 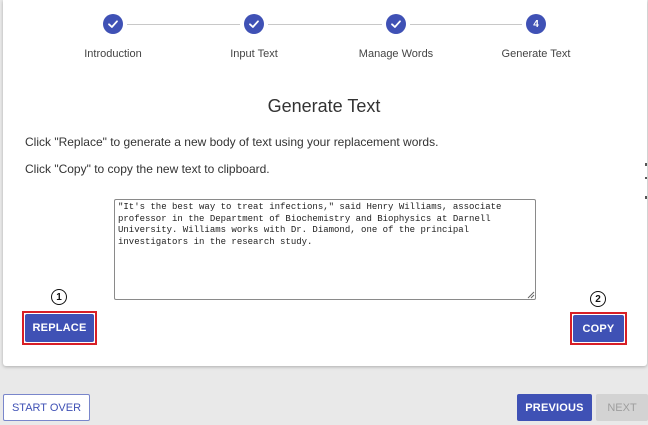 I want to click on replace-button: REPLACE, so click(x=59, y=328).